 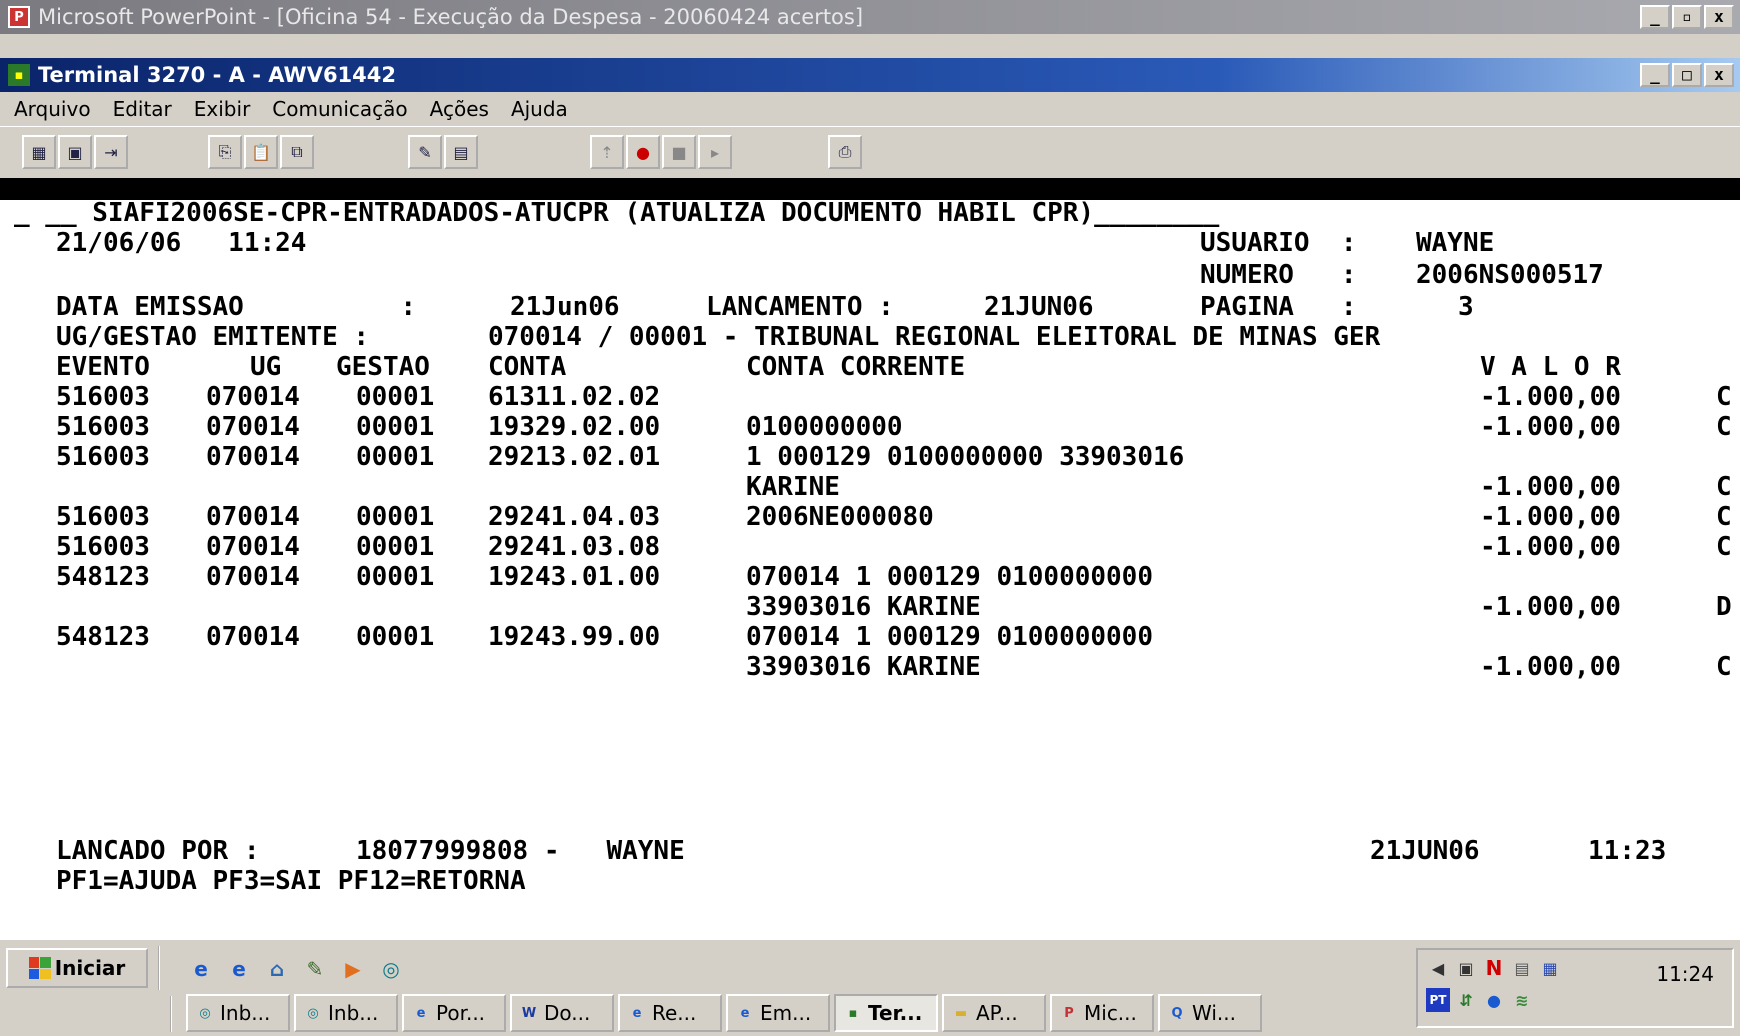 What do you see at coordinates (574, 457) in the screenshot?
I see `row-conta: 29213.02.01` at bounding box center [574, 457].